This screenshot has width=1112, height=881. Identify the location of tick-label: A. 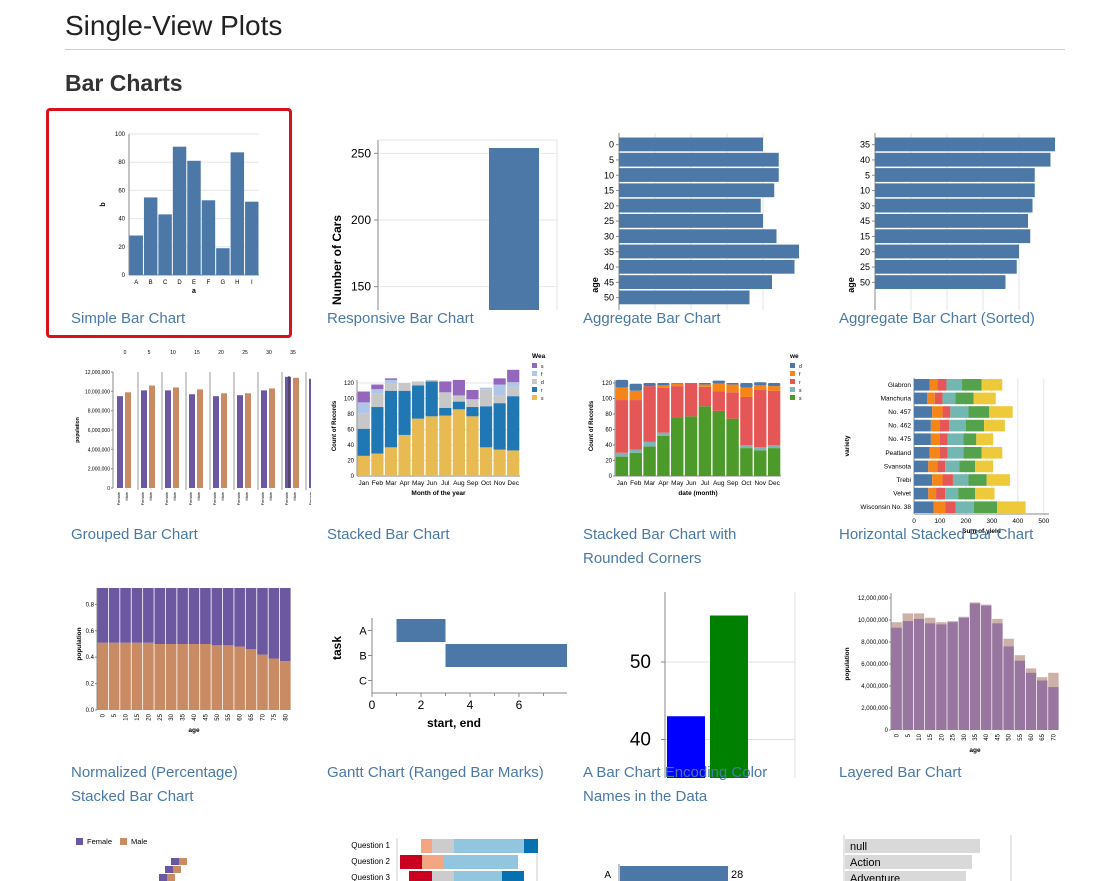
(363, 632).